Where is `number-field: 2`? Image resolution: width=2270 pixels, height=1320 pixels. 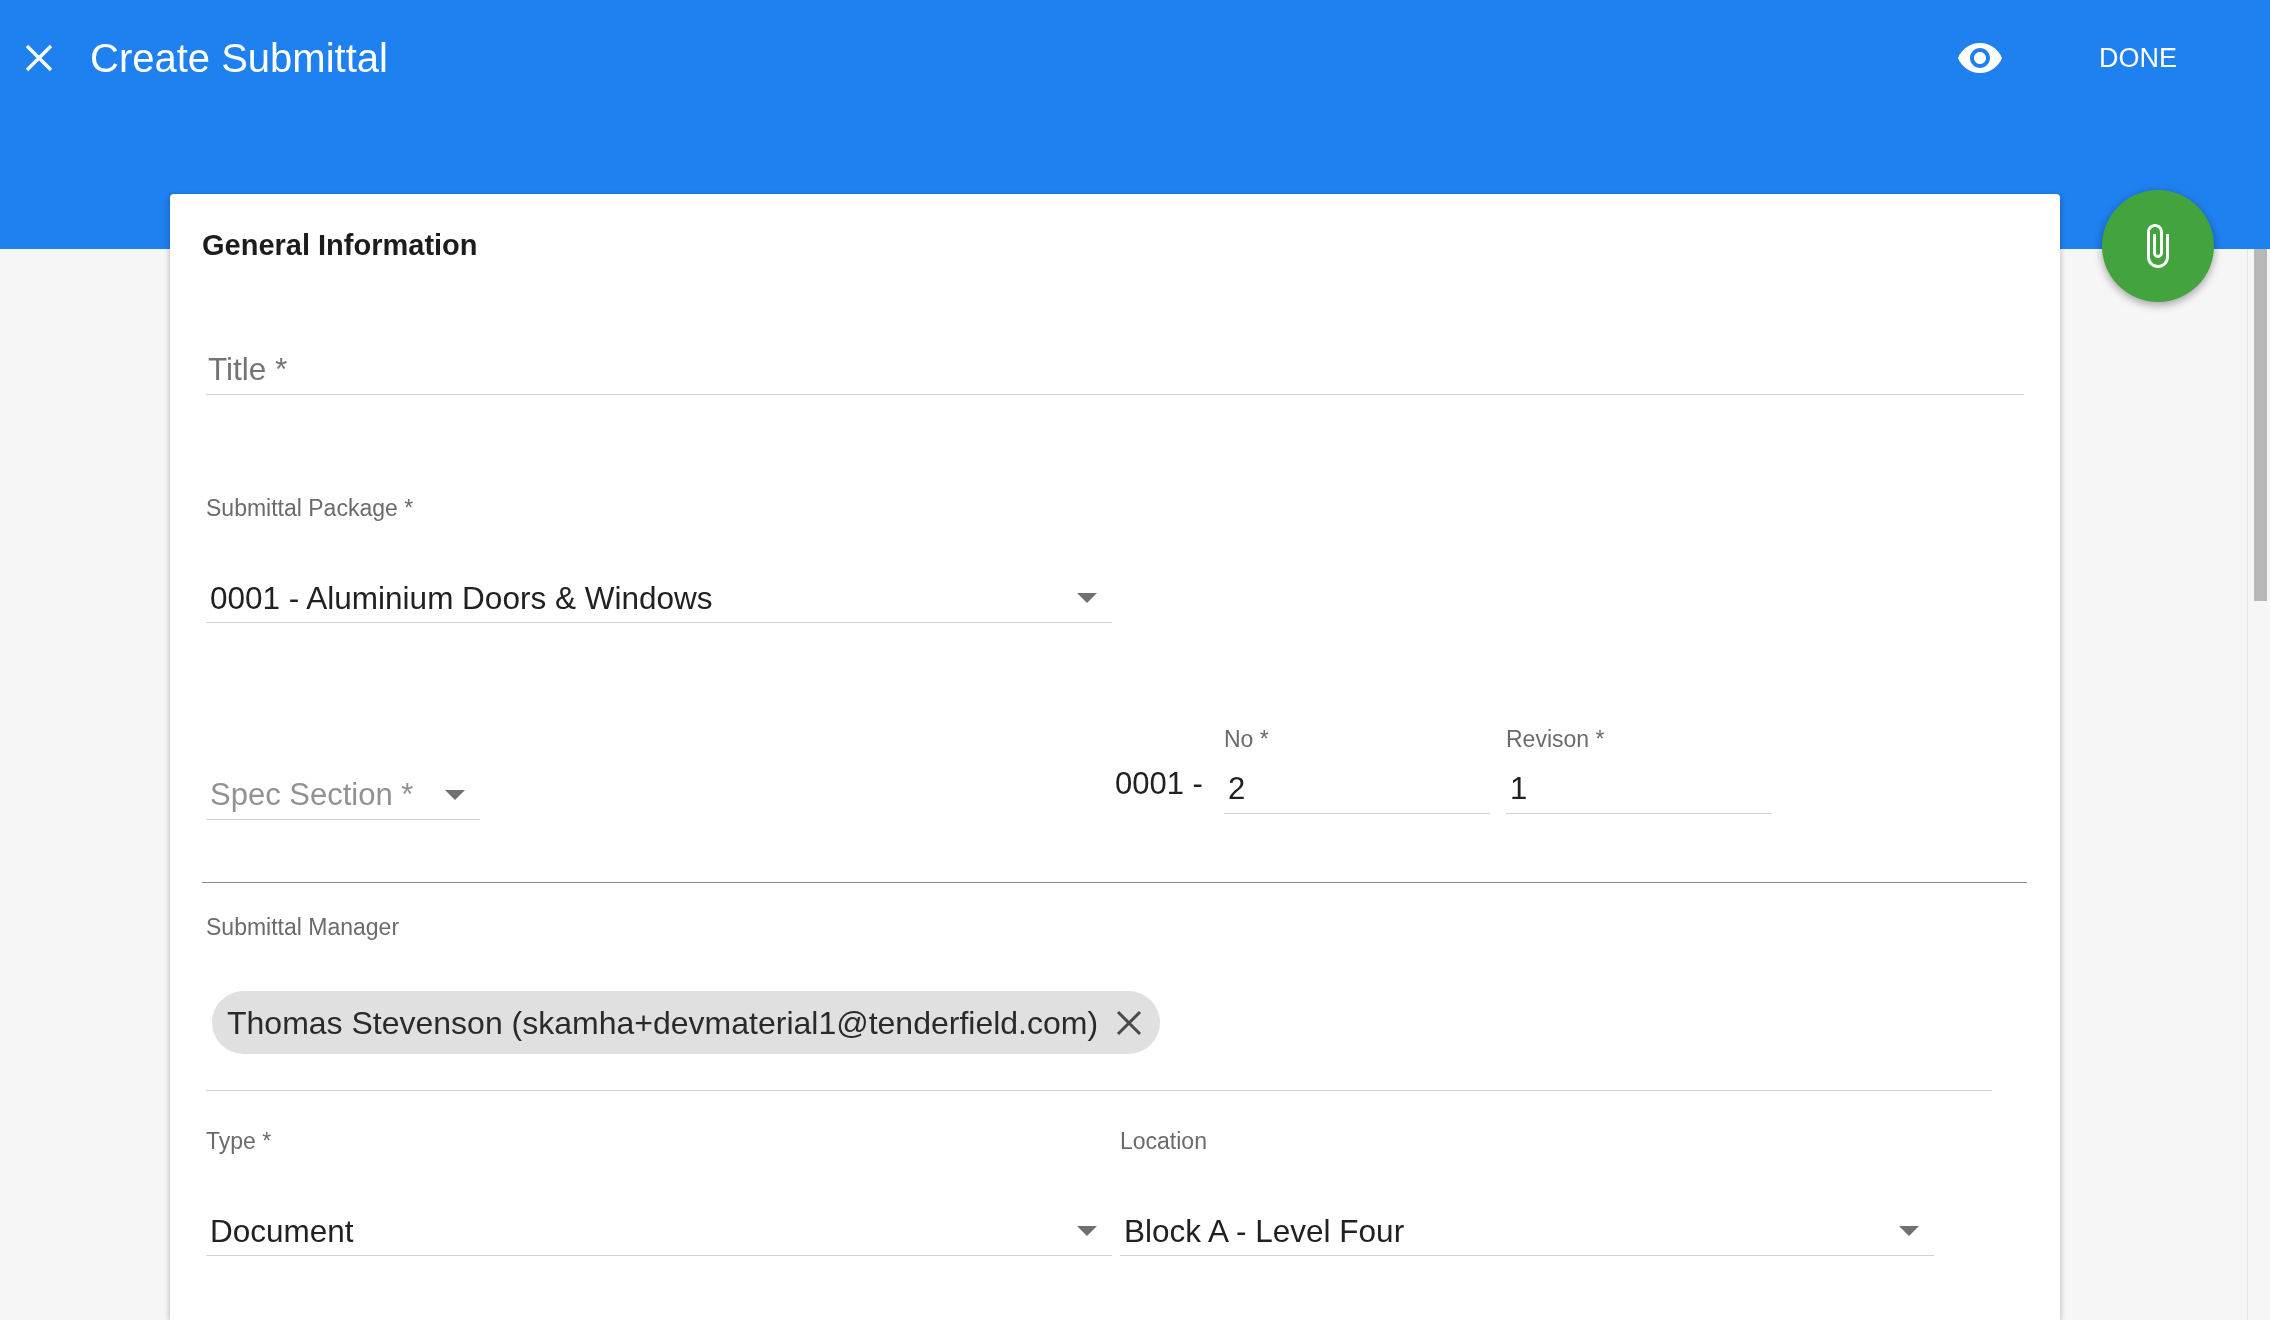
number-field: 2 is located at coordinates (1357, 789).